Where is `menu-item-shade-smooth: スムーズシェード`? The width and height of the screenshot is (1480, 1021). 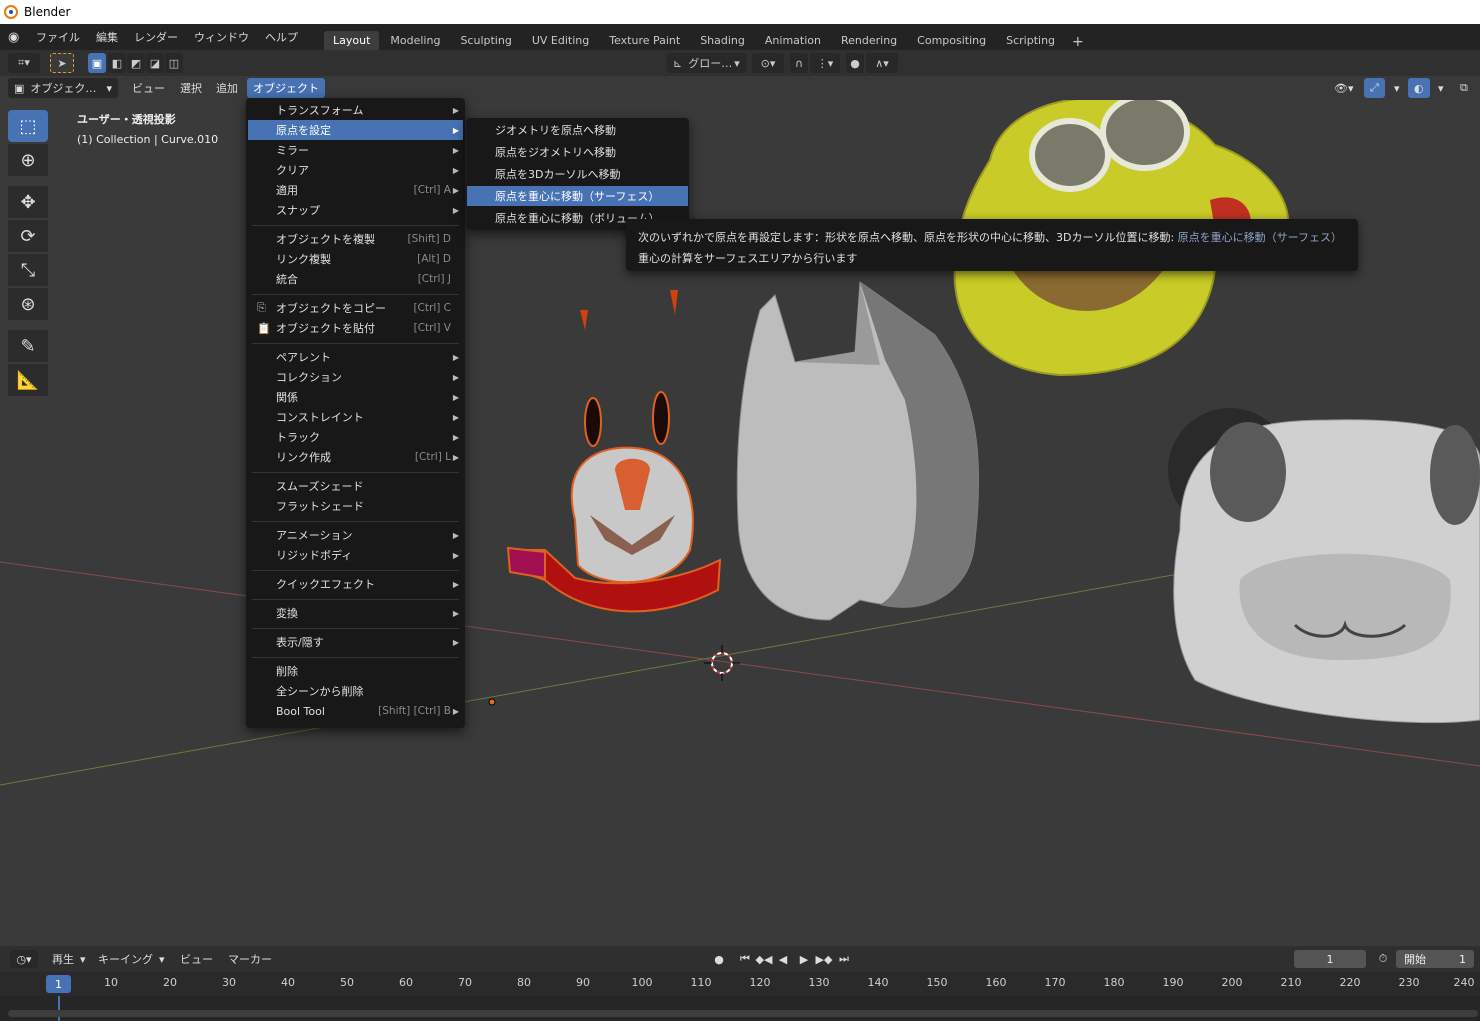 menu-item-shade-smooth: スムーズシェード is located at coordinates (355, 486).